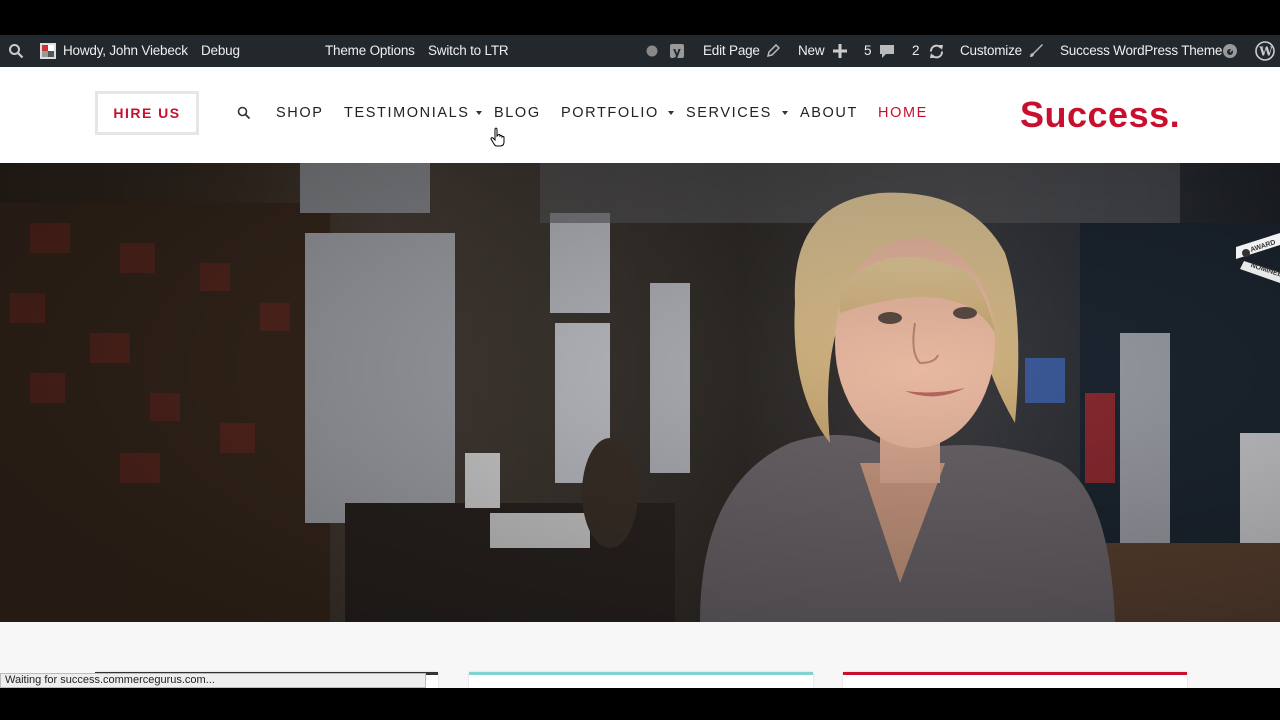  Describe the element at coordinates (936, 51) in the screenshot. I see `refresh-icon` at that location.